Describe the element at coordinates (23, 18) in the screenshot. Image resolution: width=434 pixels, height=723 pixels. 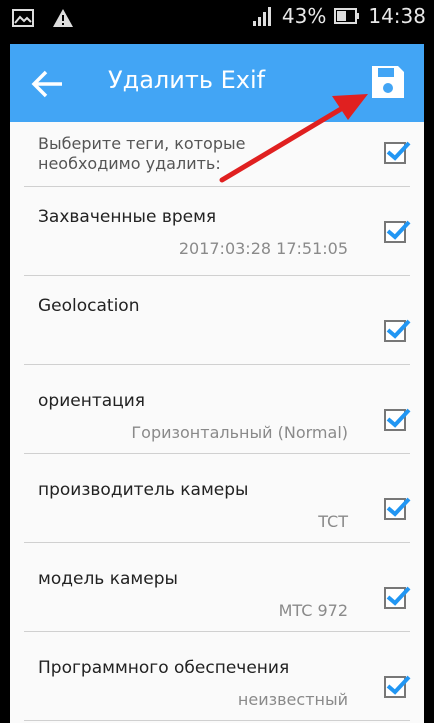
I see `image-notification-icon` at that location.